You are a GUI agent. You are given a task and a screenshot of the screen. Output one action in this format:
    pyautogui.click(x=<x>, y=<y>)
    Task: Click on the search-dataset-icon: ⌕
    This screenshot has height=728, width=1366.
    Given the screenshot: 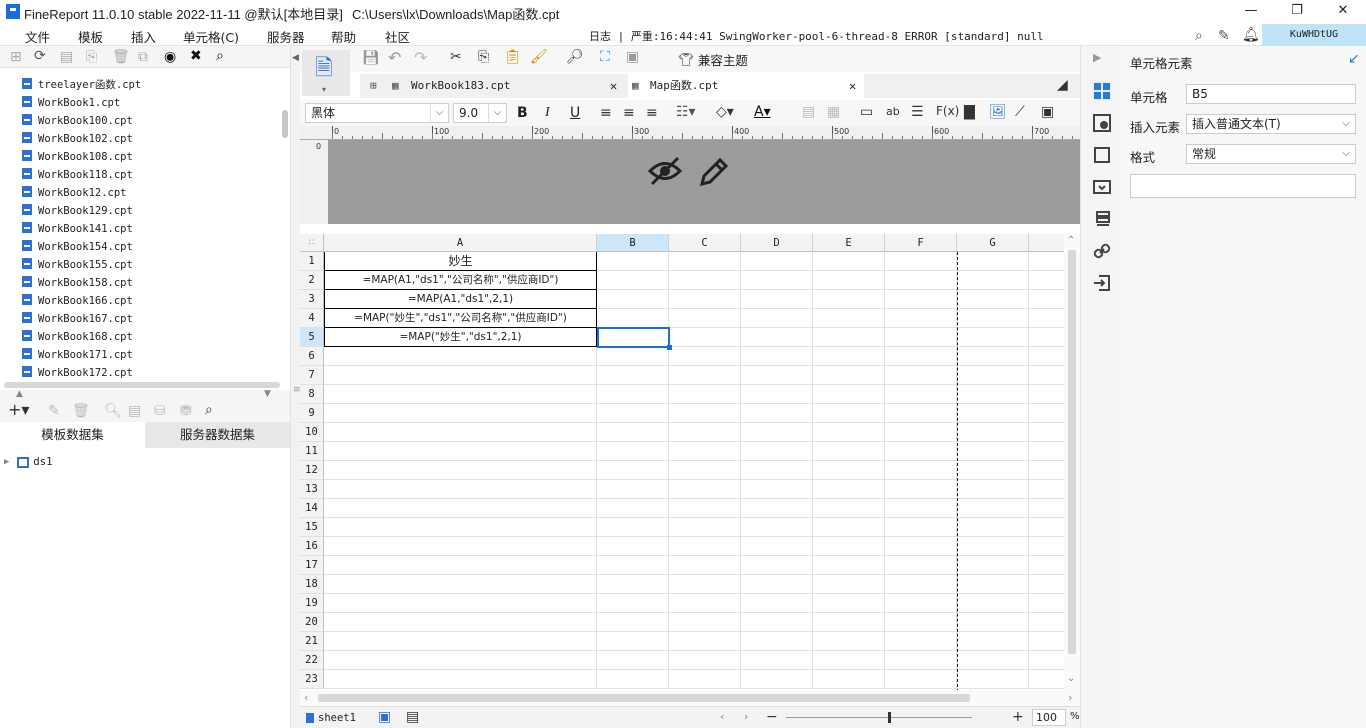 What is the action you would take?
    pyautogui.click(x=209, y=410)
    